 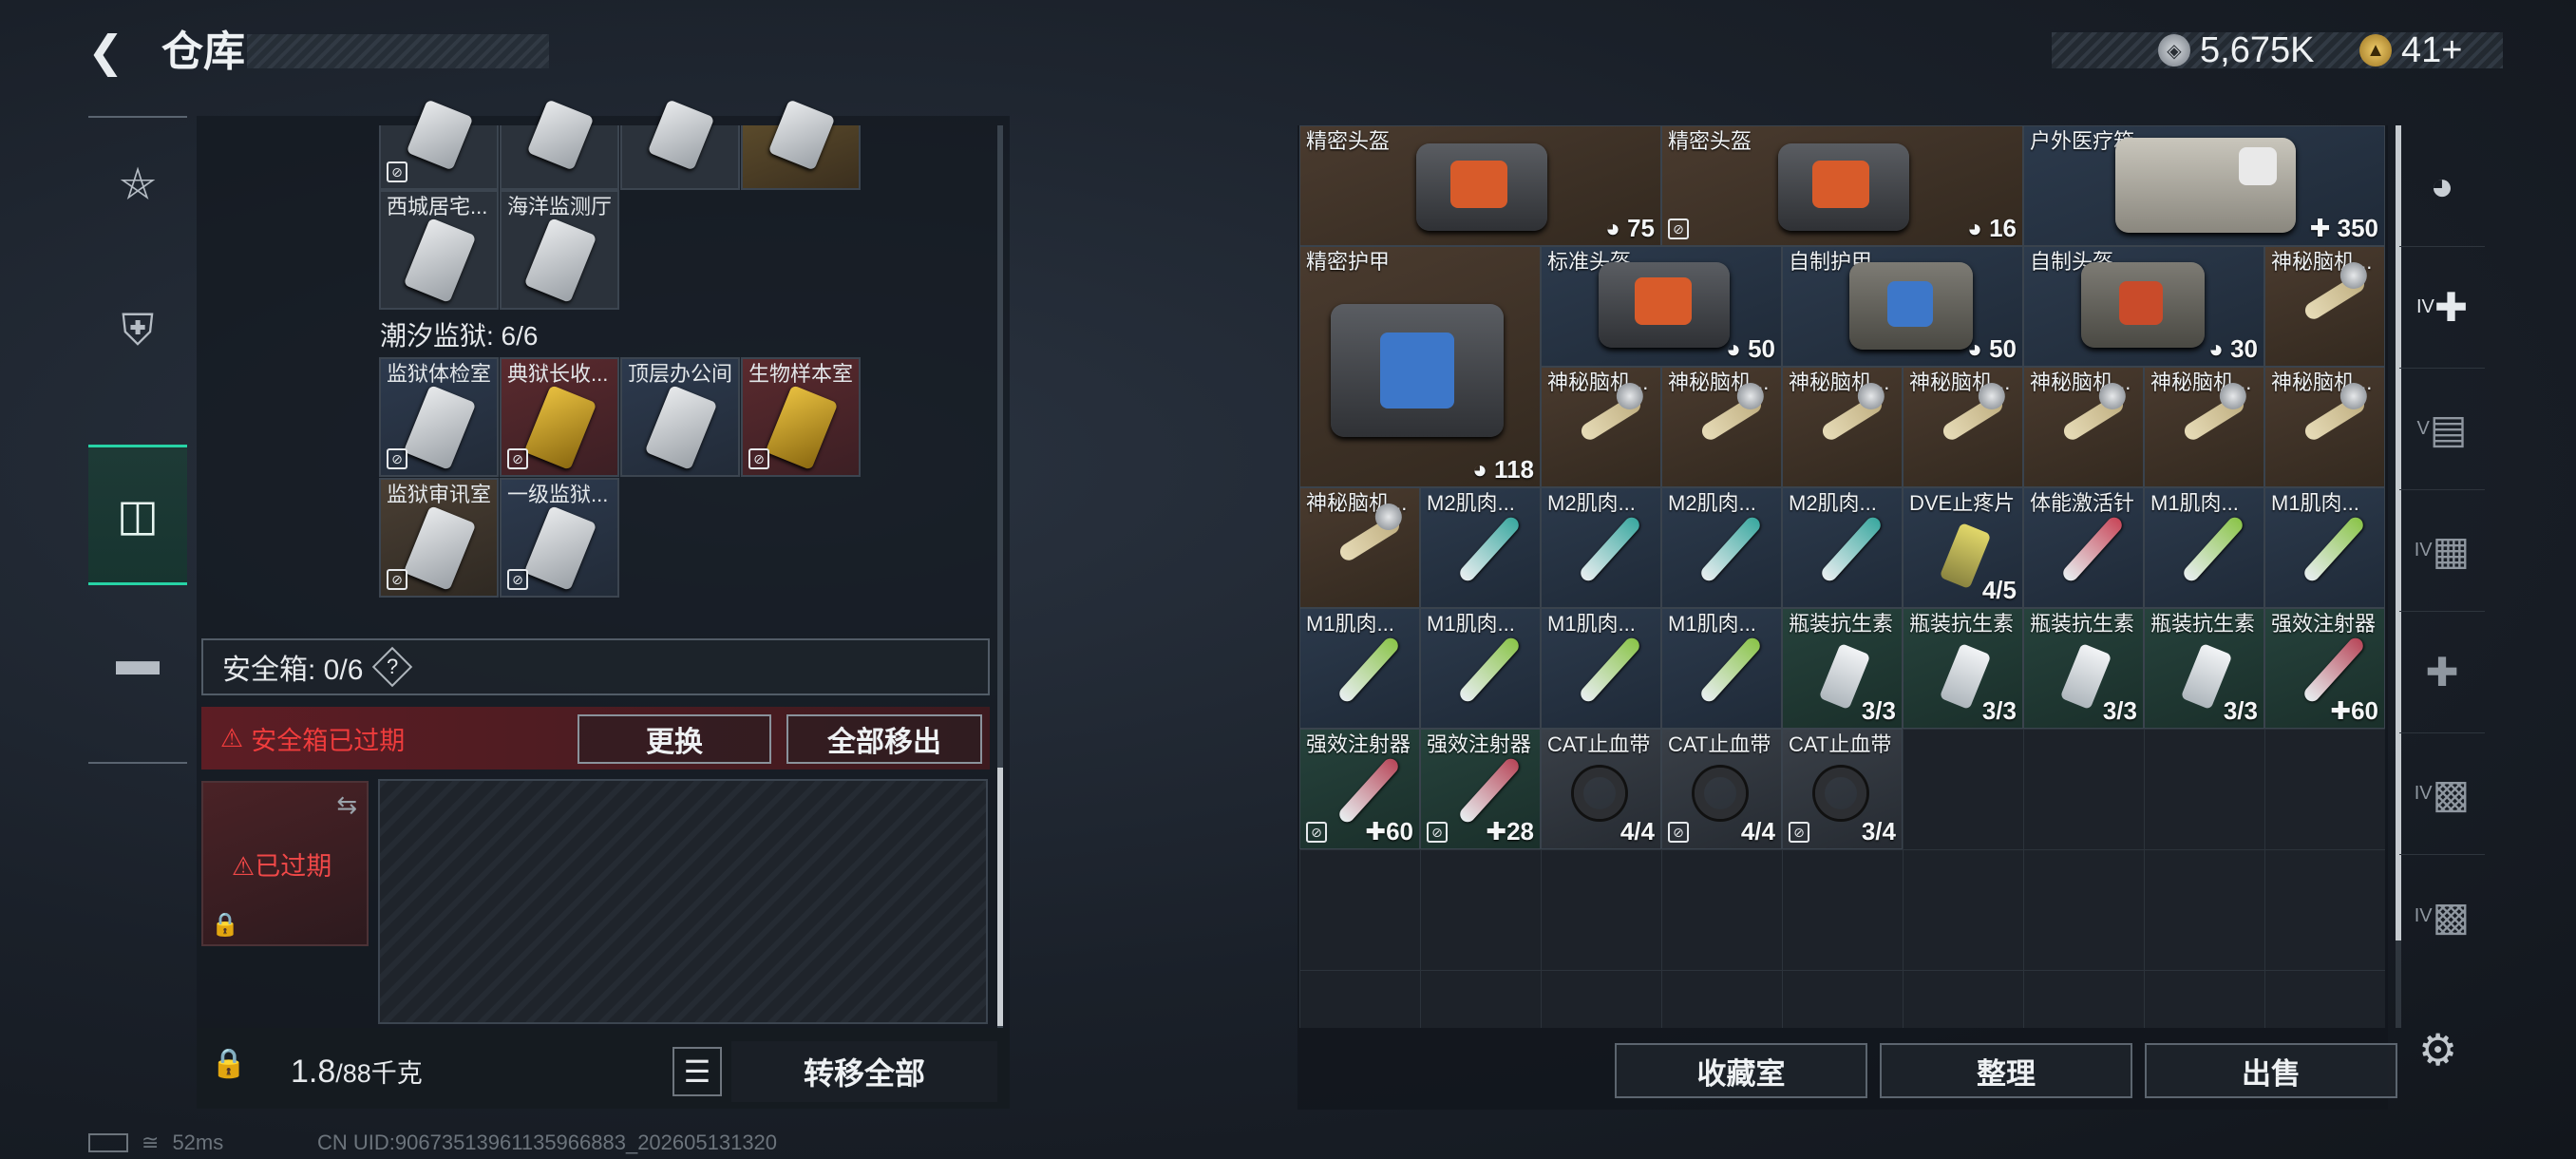 What do you see at coordinates (392, 667) in the screenshot?
I see `help-icon: ?` at bounding box center [392, 667].